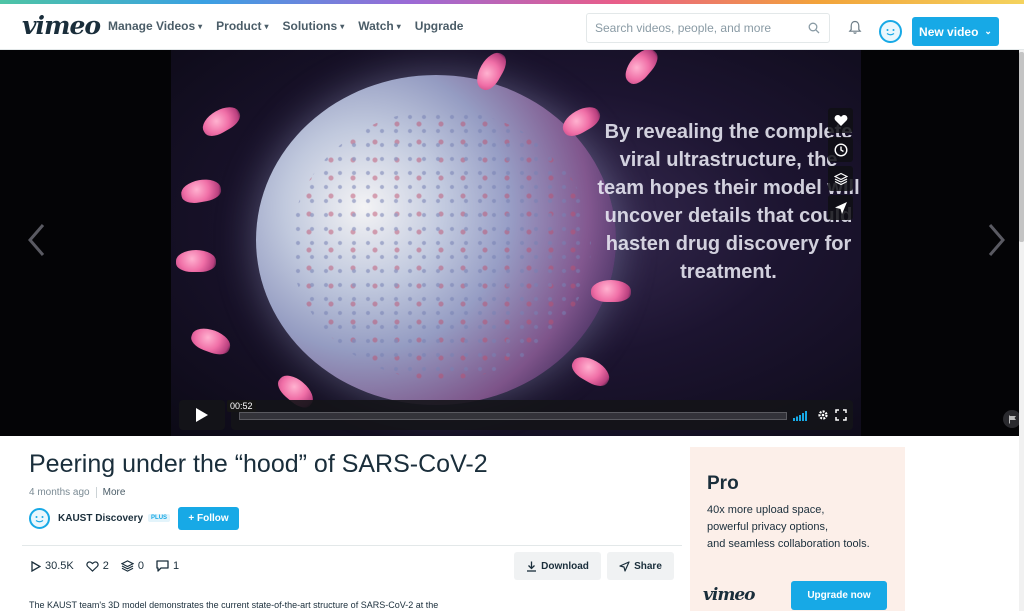  I want to click on channel-name: KAUST Discovery, so click(100, 518).